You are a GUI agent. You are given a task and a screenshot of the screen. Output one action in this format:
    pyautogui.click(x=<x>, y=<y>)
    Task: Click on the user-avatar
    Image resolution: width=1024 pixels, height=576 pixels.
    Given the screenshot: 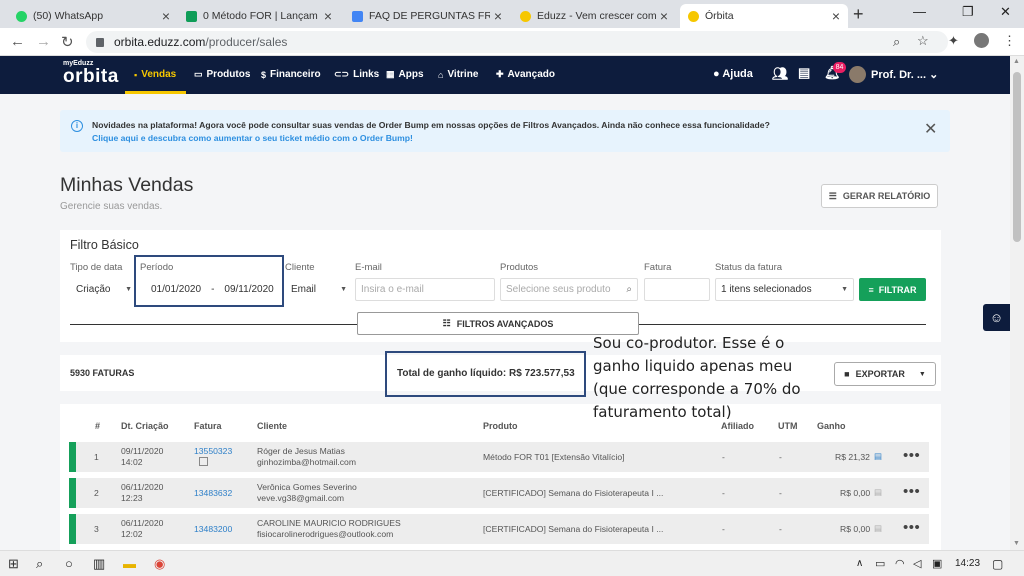 What is the action you would take?
    pyautogui.click(x=857, y=74)
    